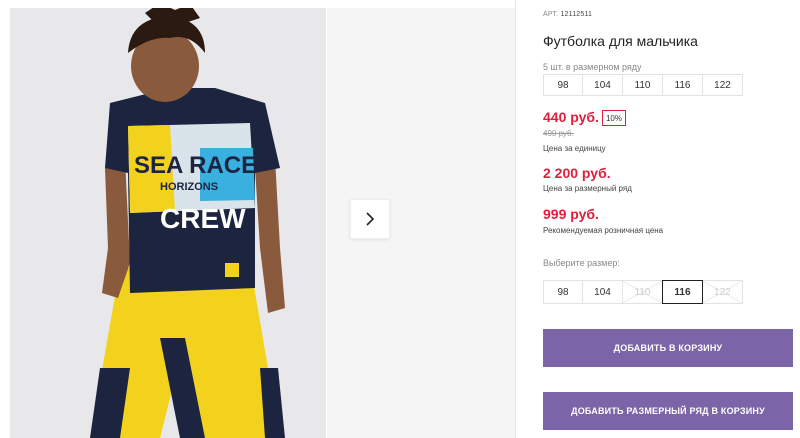 The height and width of the screenshot is (438, 800). What do you see at coordinates (668, 411) in the screenshot?
I see `add-pack-to-cart-button: ДОБАВИТЬ РАЗМЕРНЫЙ РЯД В КОРЗИНУ` at bounding box center [668, 411].